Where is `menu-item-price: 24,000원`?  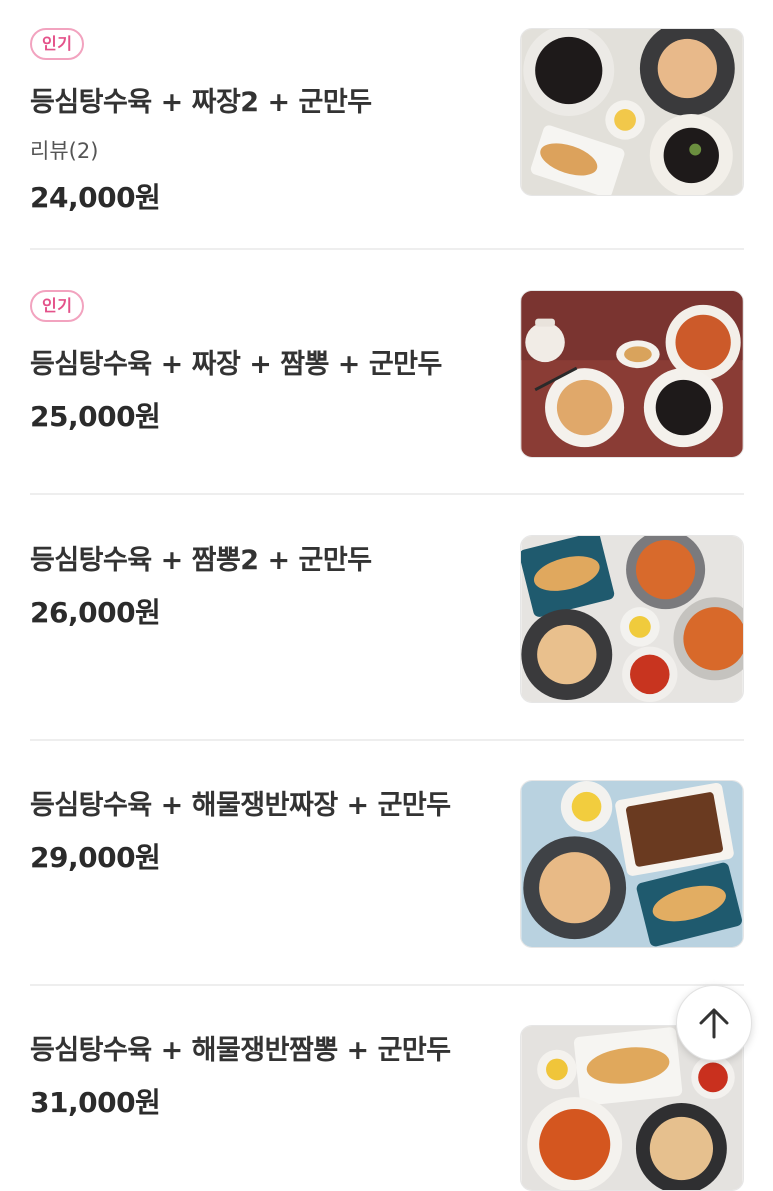
menu-item-price: 24,000원 is located at coordinates (95, 197).